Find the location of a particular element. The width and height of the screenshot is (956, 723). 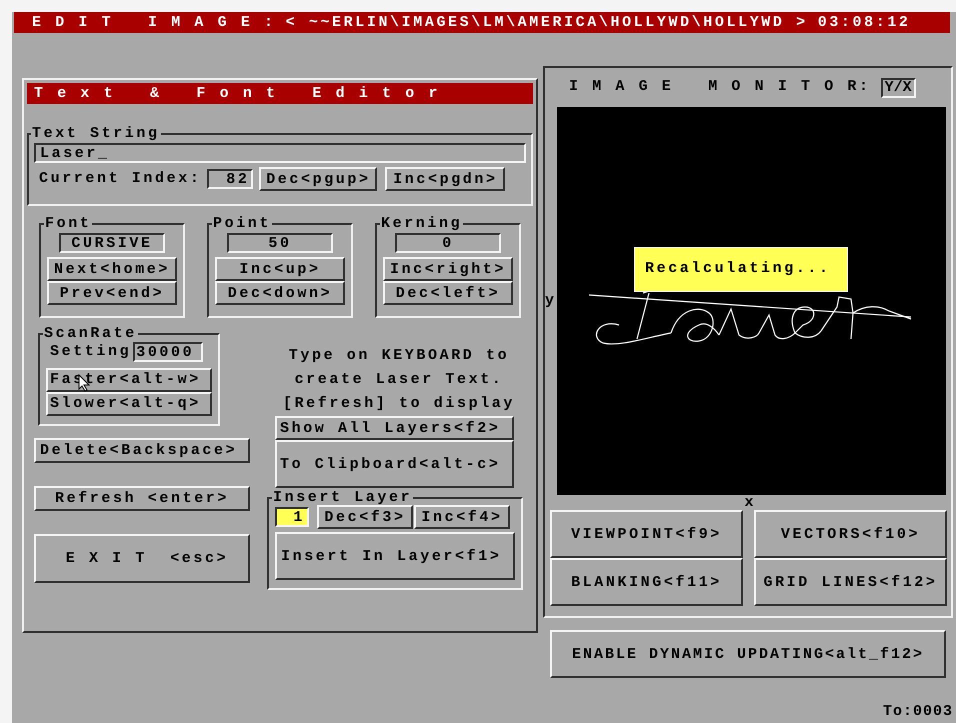

key-button: Prev<end> is located at coordinates (112, 293).